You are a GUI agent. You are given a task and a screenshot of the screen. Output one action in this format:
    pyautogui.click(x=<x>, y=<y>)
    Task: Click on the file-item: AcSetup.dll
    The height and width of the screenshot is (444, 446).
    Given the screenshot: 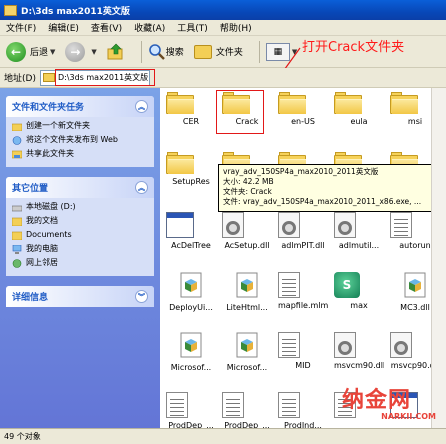 What is the action you would take?
    pyautogui.click(x=247, y=231)
    